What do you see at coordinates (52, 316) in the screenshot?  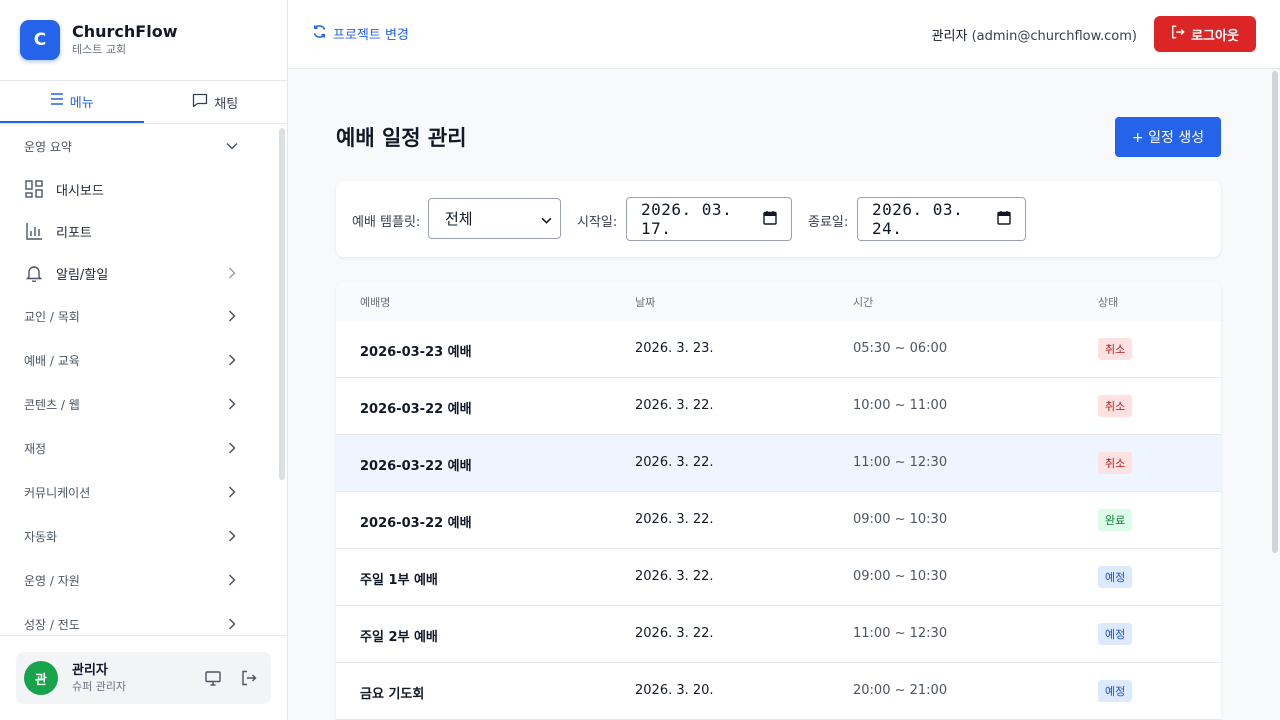 I see `menu-group-label: 교인 / 목회` at bounding box center [52, 316].